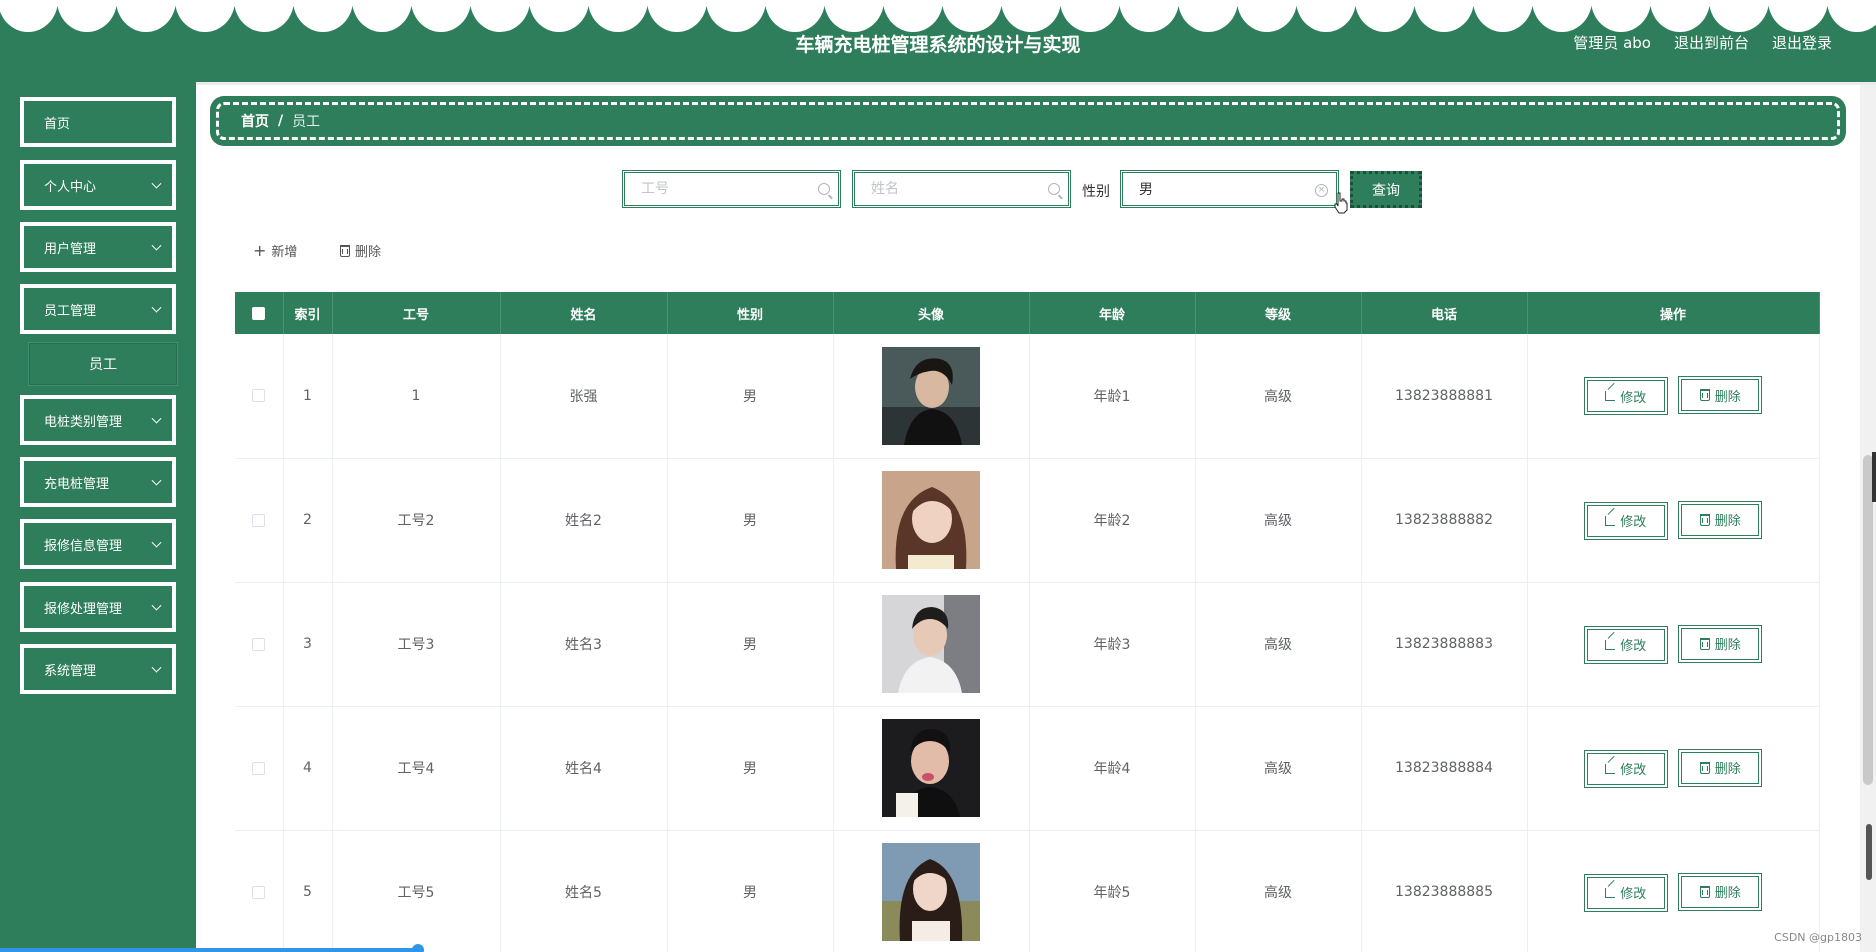 This screenshot has height=952, width=1876. I want to click on sidebar-item-label: 用户管理, so click(70, 249).